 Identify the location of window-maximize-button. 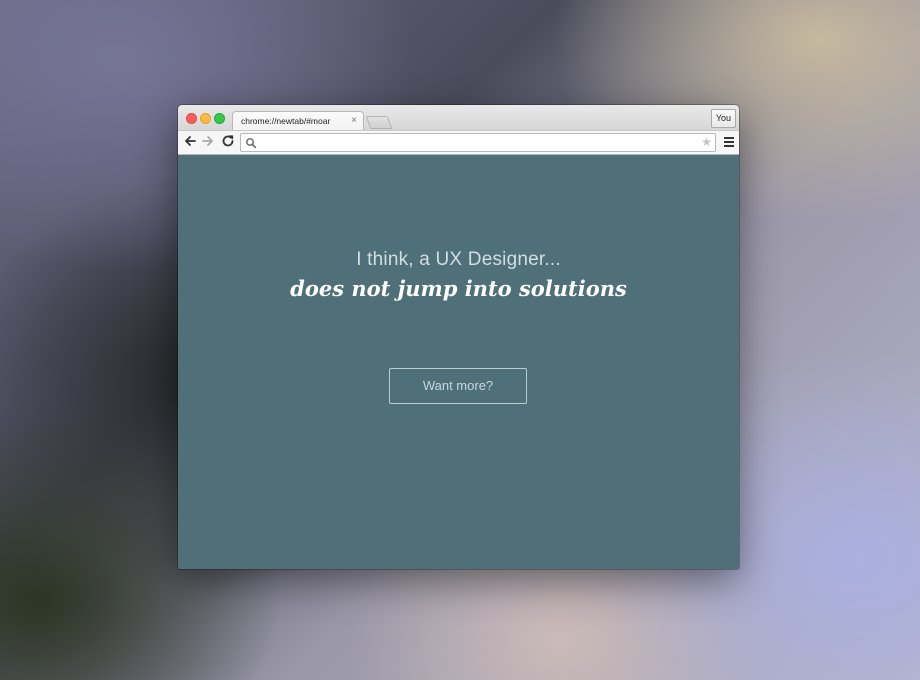
(219, 118).